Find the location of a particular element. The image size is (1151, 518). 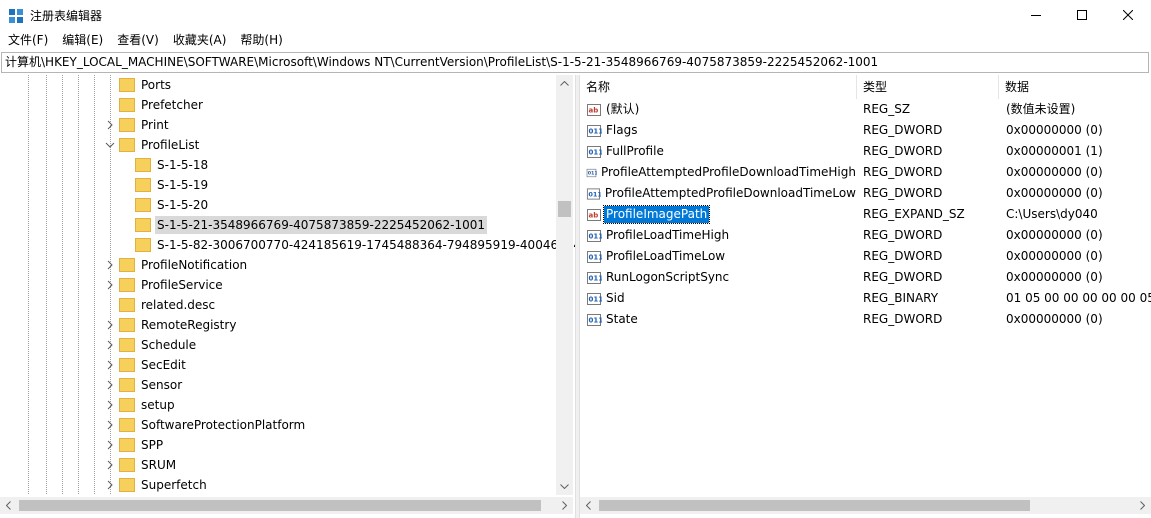

tree-node: related.desc is located at coordinates (168, 305).